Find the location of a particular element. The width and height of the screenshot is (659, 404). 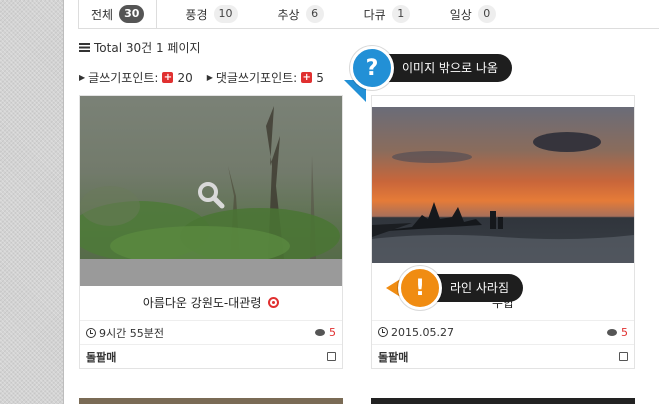

card-time-text: 2015.05.27 is located at coordinates (422, 332).